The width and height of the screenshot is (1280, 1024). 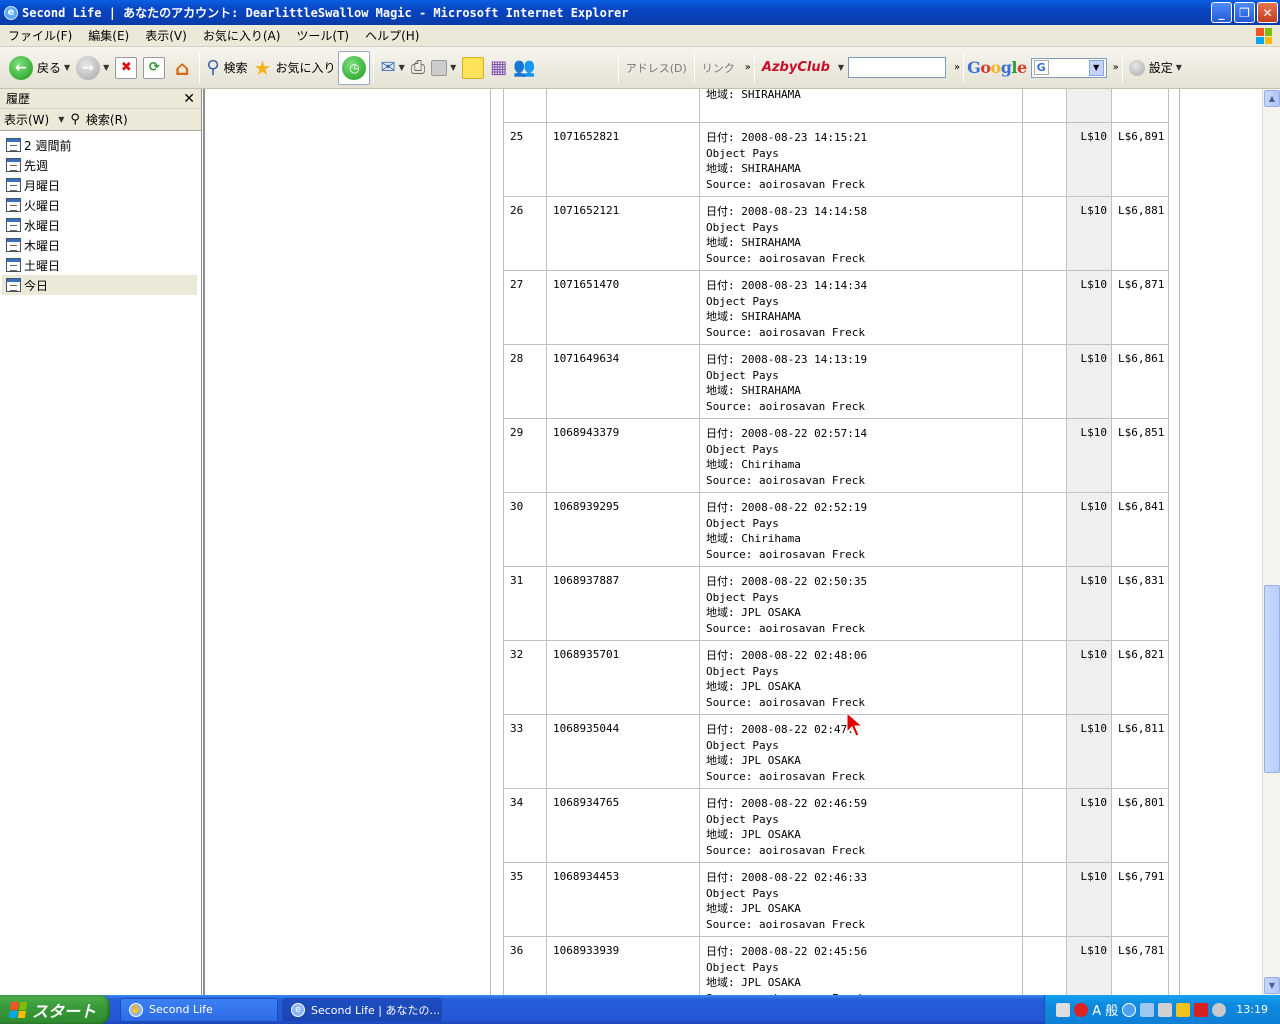 I want to click on history-item-monday: 月曜日, so click(x=100, y=185).